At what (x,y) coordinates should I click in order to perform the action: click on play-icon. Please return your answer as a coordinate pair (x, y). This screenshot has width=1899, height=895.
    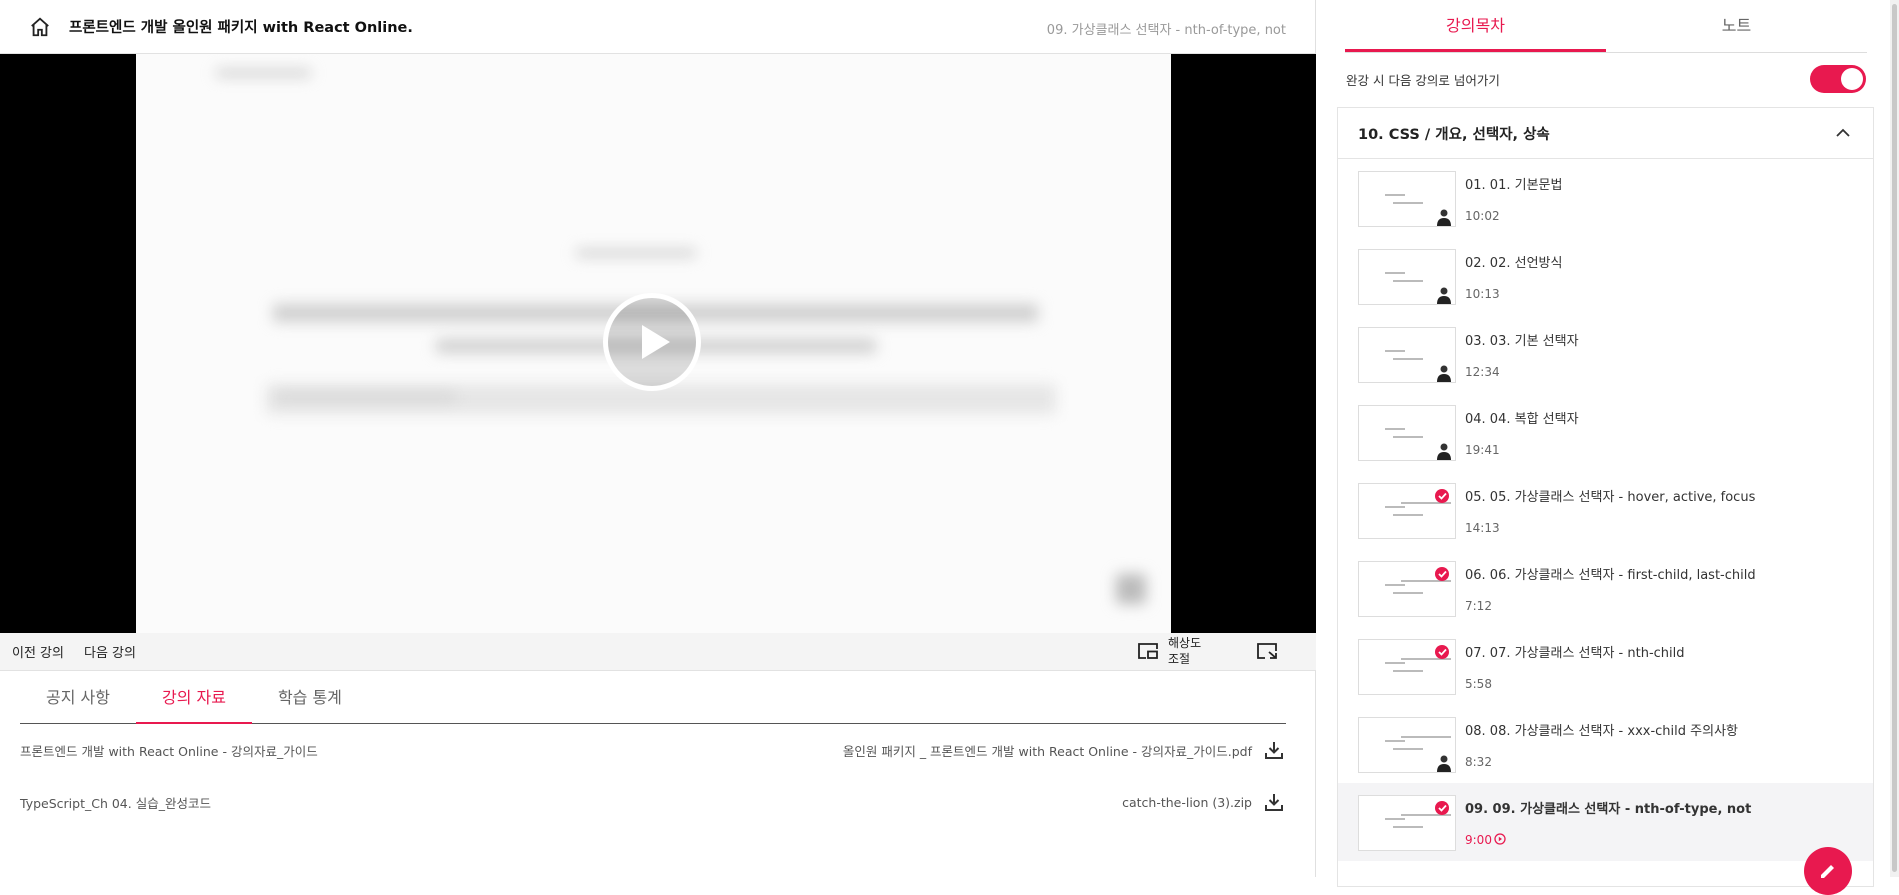
    Looking at the image, I should click on (656, 342).